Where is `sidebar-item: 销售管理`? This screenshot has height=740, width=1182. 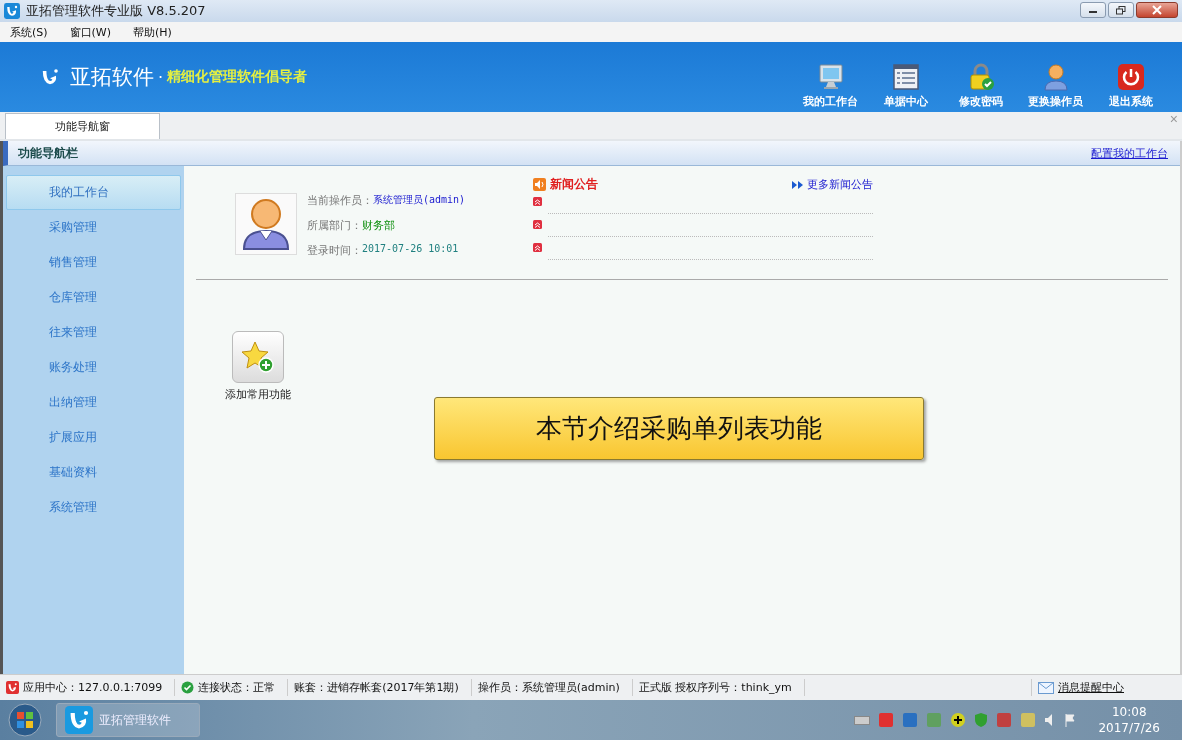
sidebar-item: 销售管理 is located at coordinates (93, 262).